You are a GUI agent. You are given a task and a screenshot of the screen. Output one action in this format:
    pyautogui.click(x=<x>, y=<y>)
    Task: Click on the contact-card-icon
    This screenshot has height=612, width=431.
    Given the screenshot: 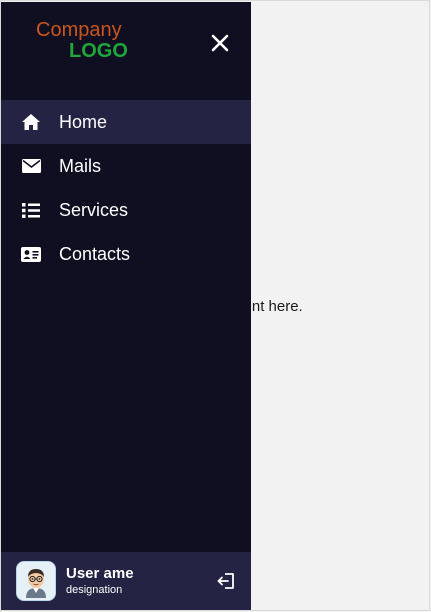 What is the action you would take?
    pyautogui.click(x=31, y=254)
    